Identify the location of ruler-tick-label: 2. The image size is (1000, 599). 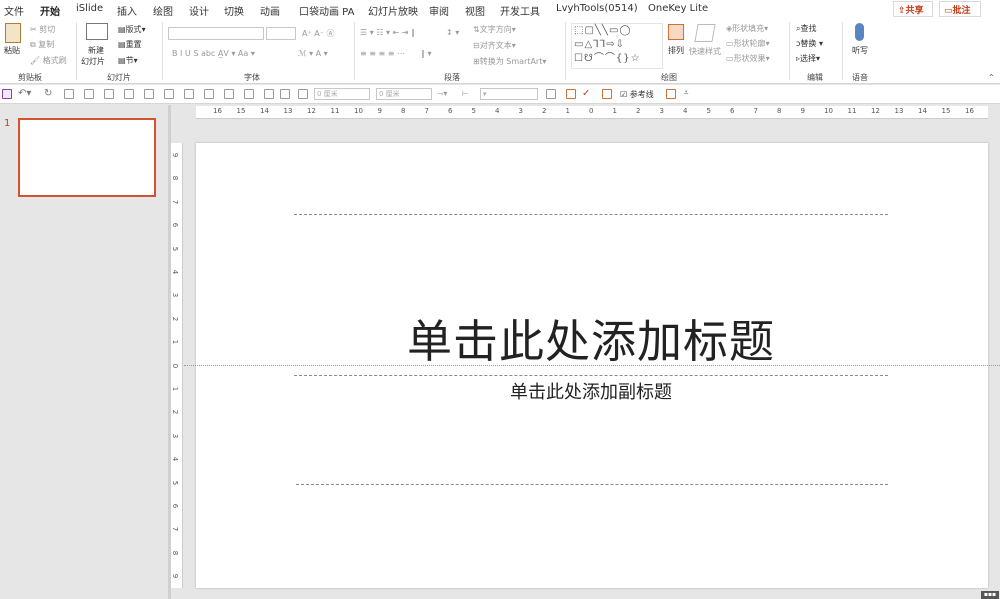
(175, 319).